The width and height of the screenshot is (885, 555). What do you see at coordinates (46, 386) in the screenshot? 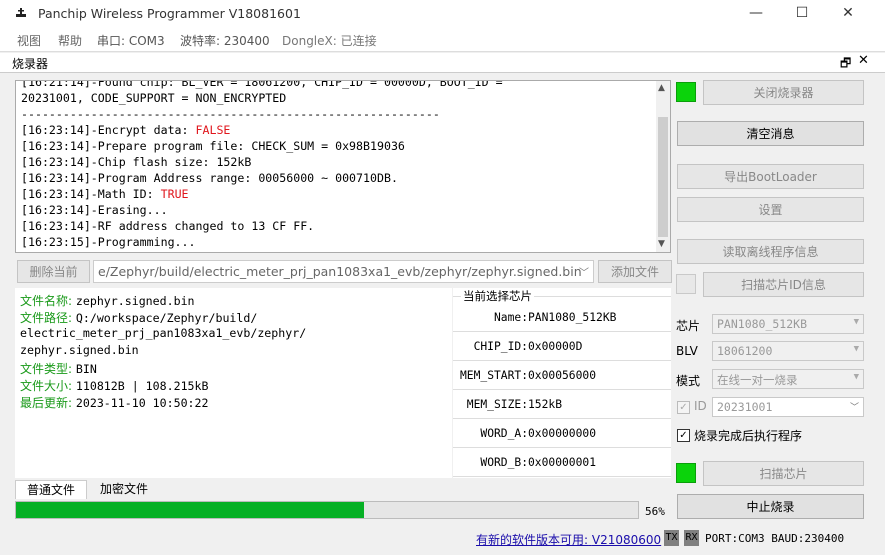
I see `file-size-label: 文件大小:` at bounding box center [46, 386].